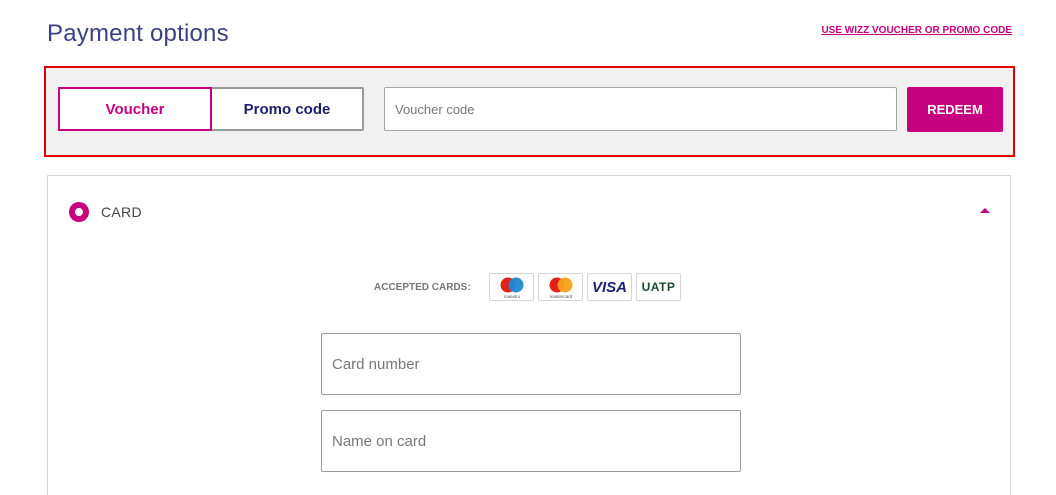 This screenshot has width=1056, height=495. What do you see at coordinates (79, 212) in the screenshot?
I see `card-radio-button` at bounding box center [79, 212].